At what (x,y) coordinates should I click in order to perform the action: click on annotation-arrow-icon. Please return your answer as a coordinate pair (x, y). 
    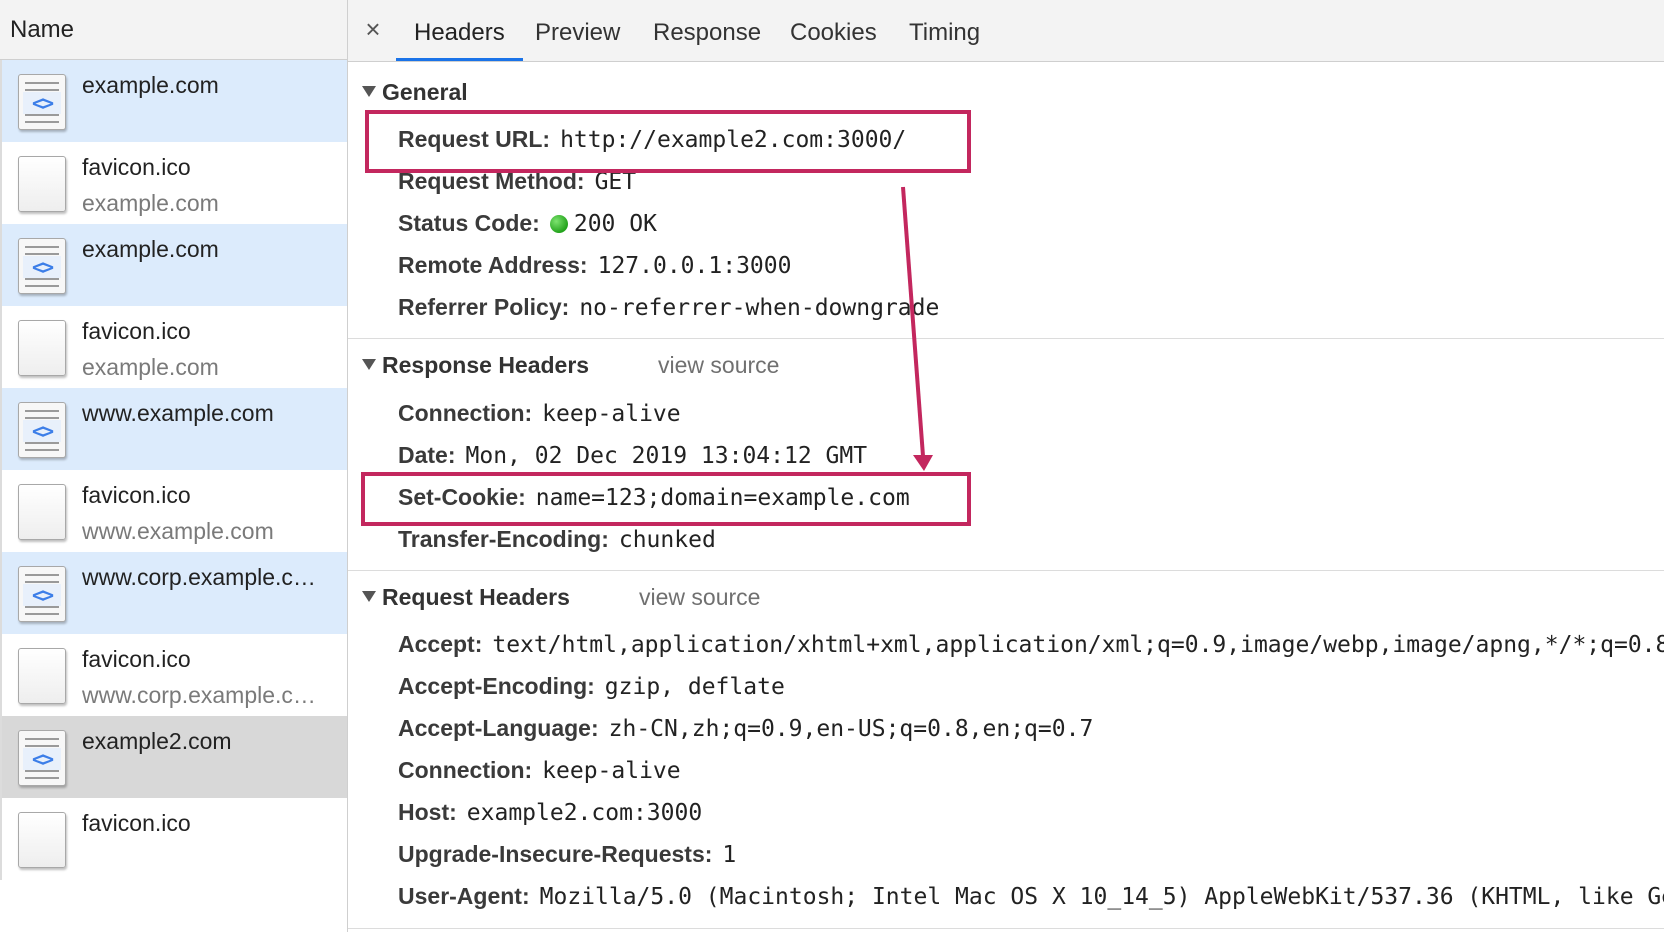
    Looking at the image, I should click on (917, 328).